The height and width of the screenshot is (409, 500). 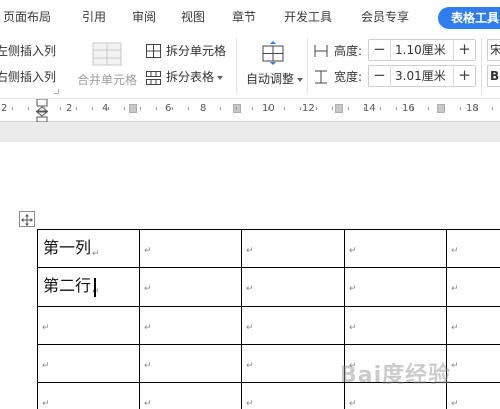 I want to click on table-move-handle, so click(x=27, y=219).